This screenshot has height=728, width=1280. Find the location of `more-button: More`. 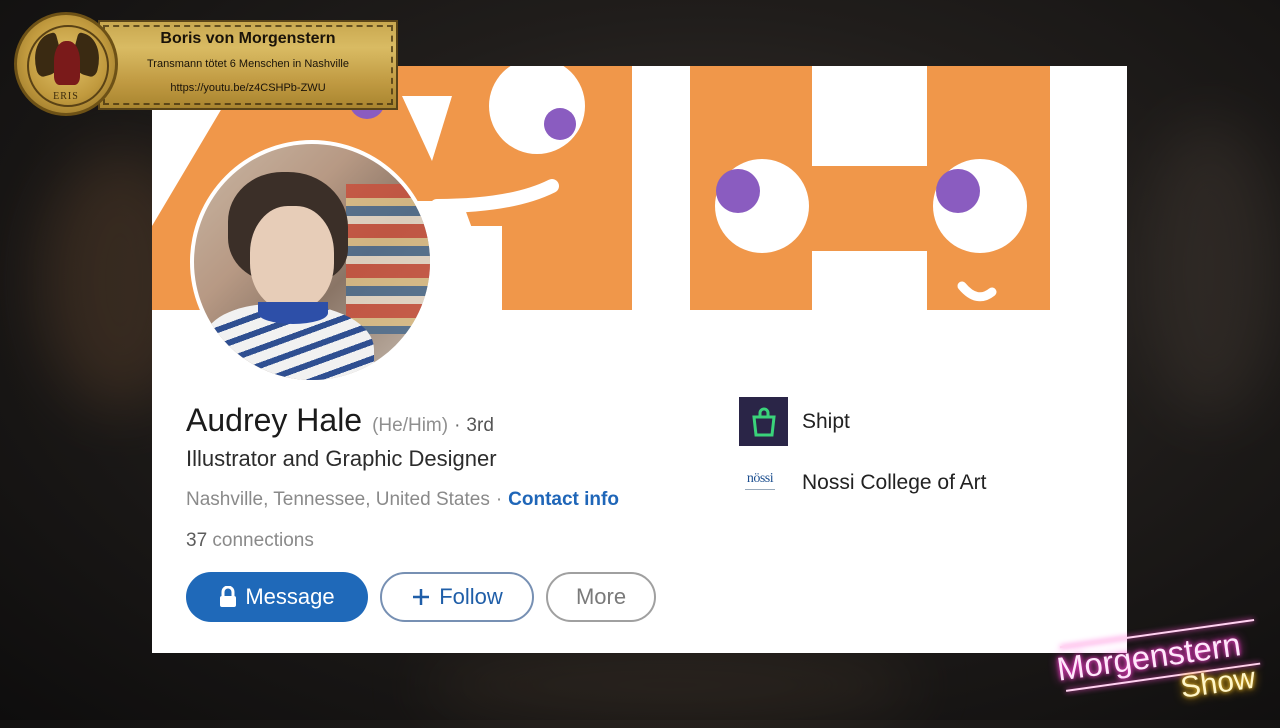

more-button: More is located at coordinates (601, 597).